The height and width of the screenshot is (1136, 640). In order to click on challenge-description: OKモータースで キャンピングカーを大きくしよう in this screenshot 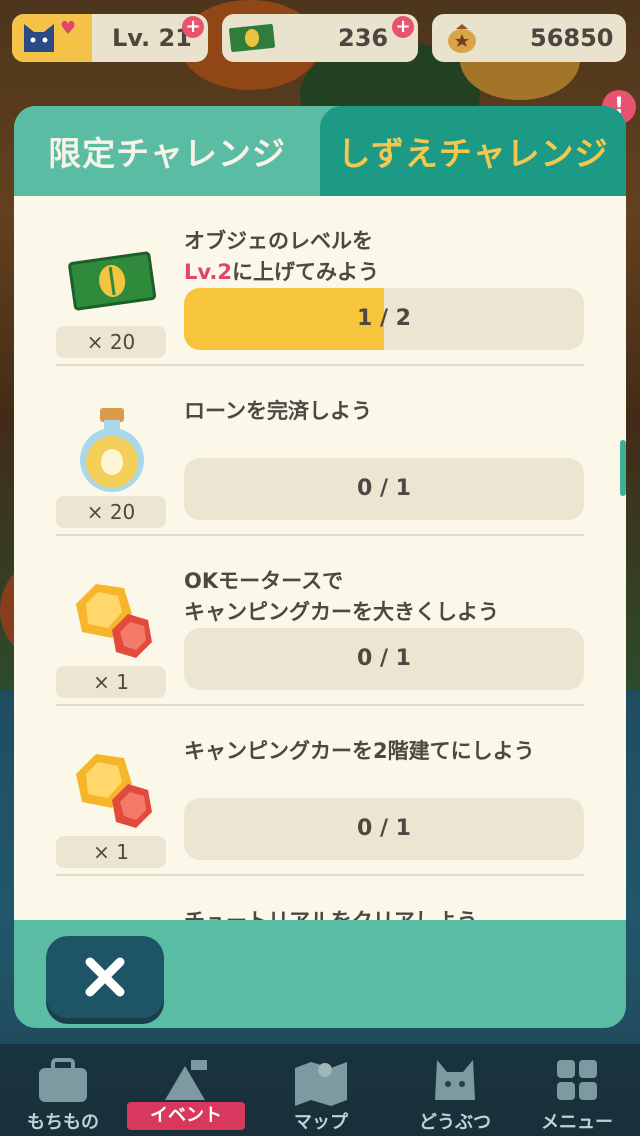, I will do `click(341, 596)`.